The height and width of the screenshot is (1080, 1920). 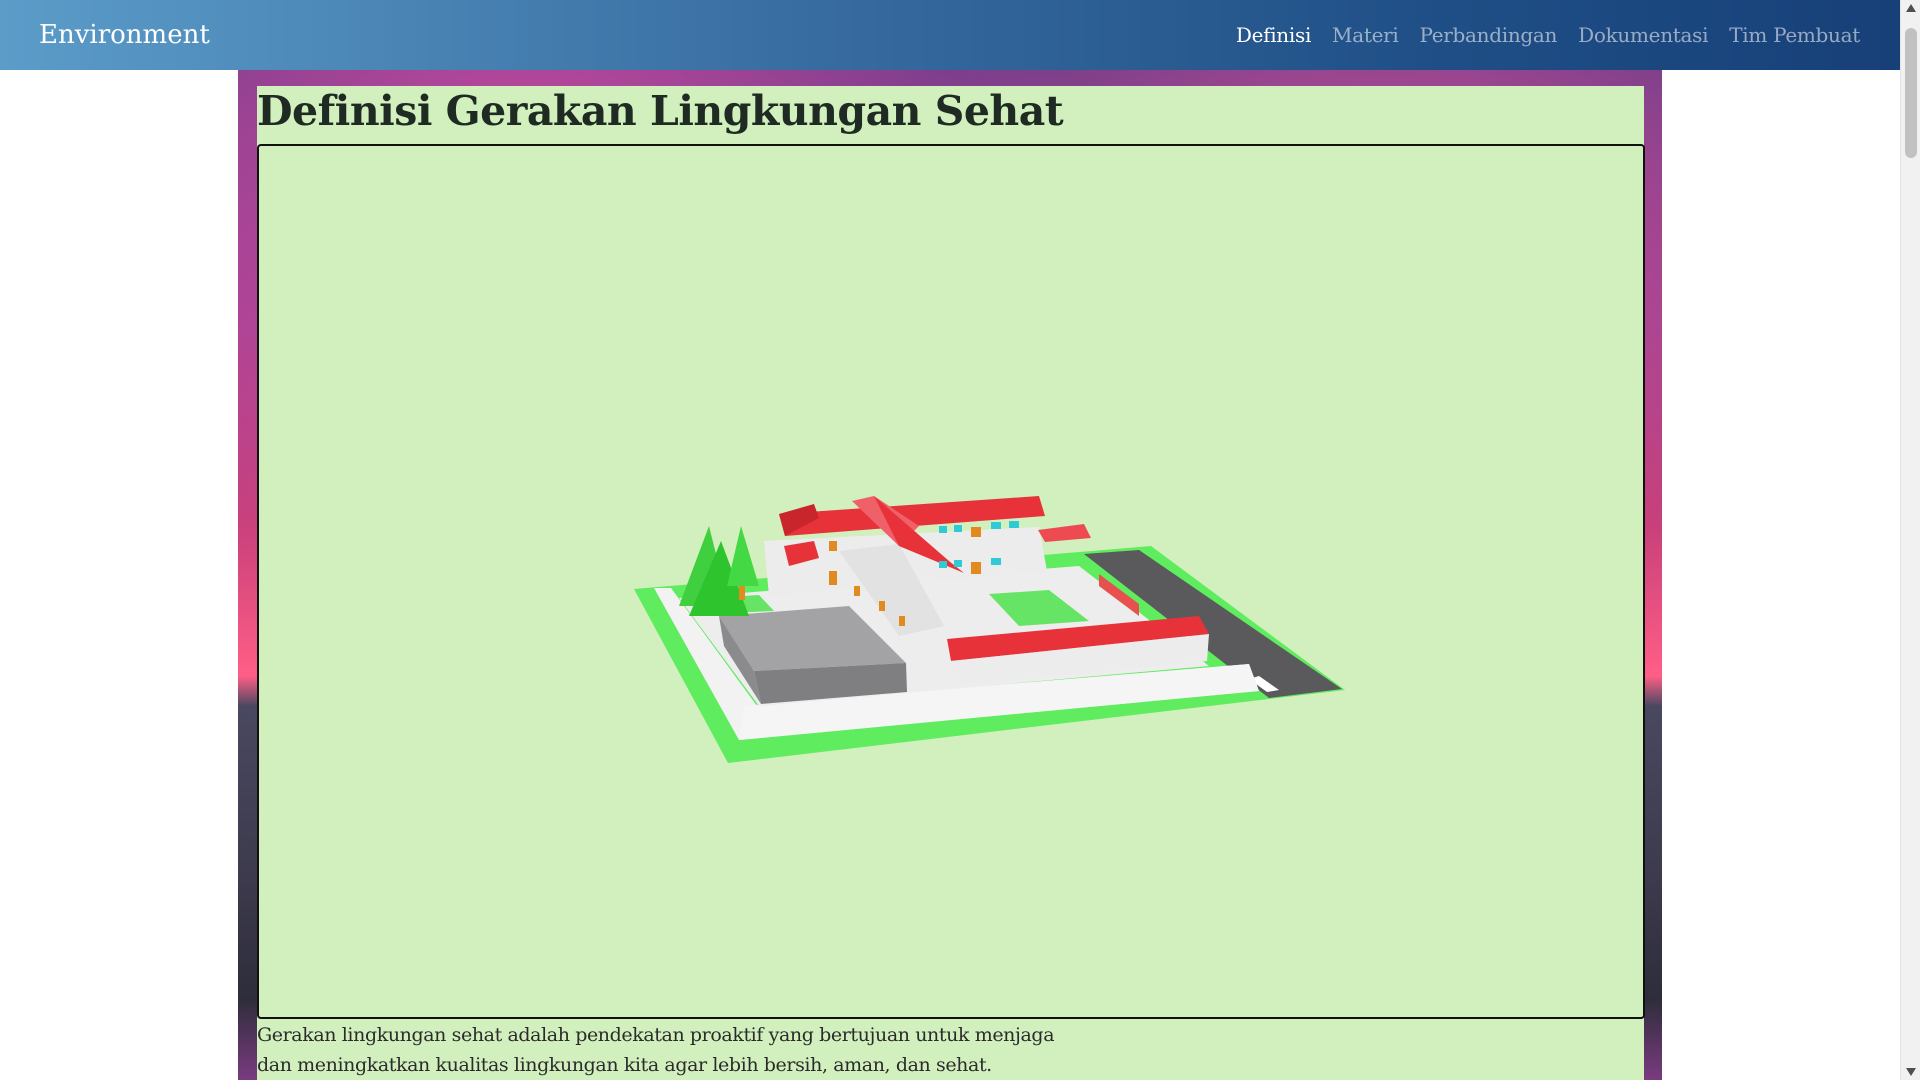 I want to click on nav-link-perbandingan: Perbandingan, so click(x=1488, y=35).